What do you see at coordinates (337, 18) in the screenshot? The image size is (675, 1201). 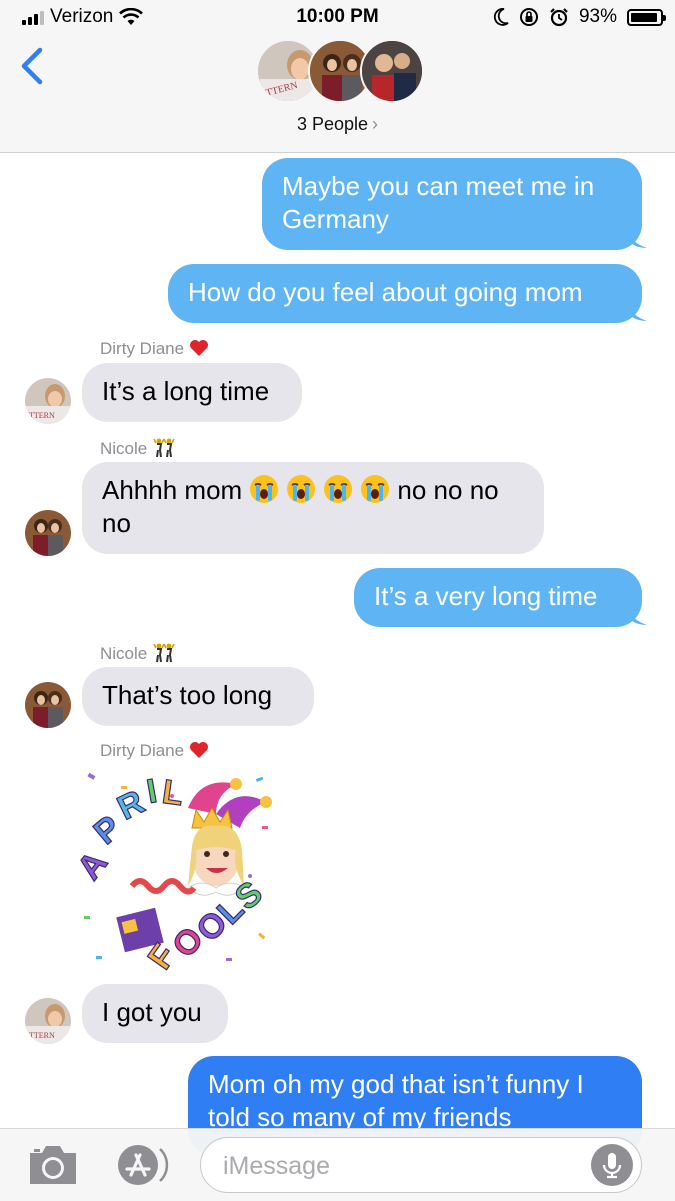 I see `status-bar: Verizon 10:00 PM 93%` at bounding box center [337, 18].